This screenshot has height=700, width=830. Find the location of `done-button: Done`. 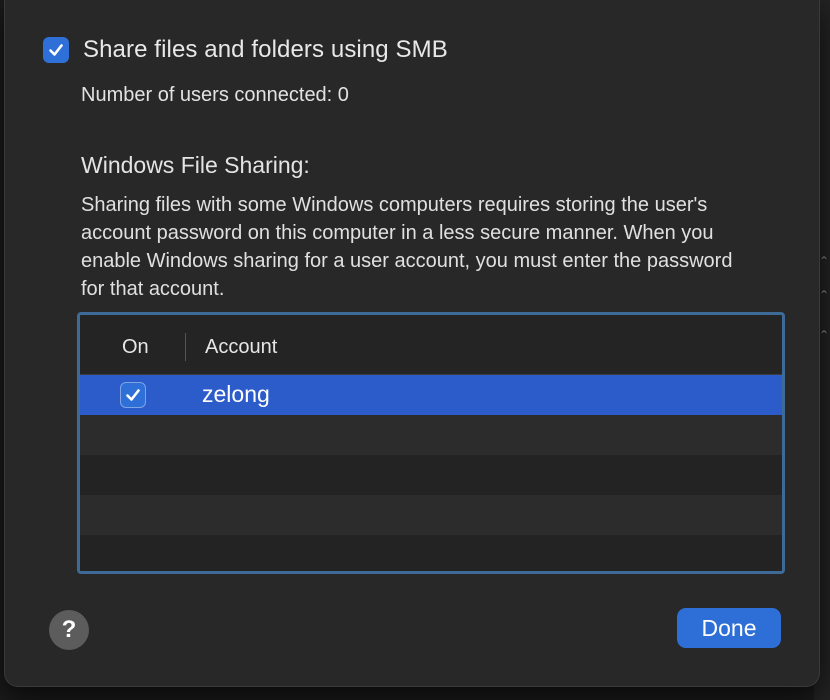

done-button: Done is located at coordinates (729, 628).